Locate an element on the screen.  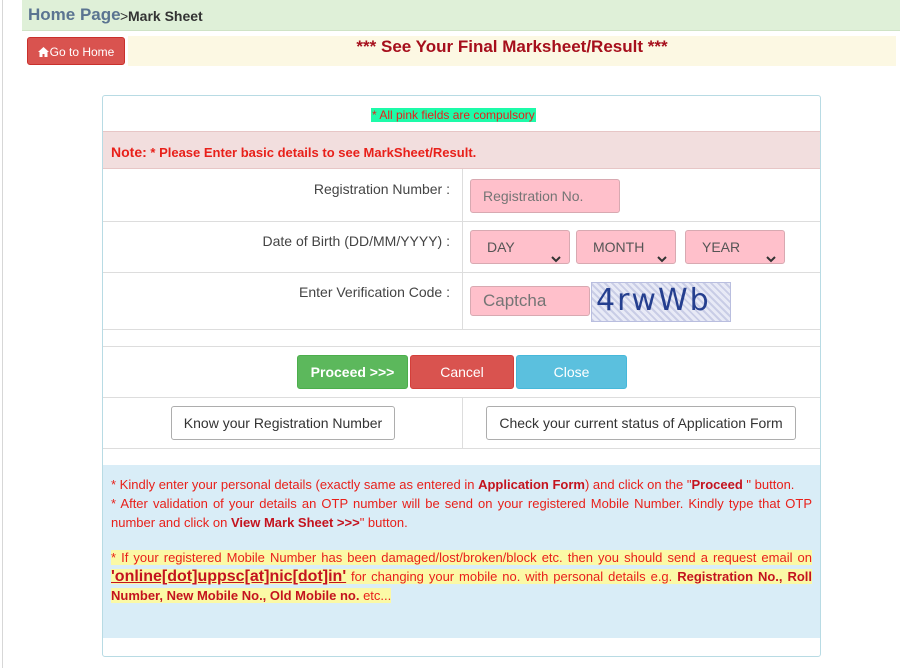
breadcrumb: Home Page > Mark Sheet is located at coordinates (461, 15).